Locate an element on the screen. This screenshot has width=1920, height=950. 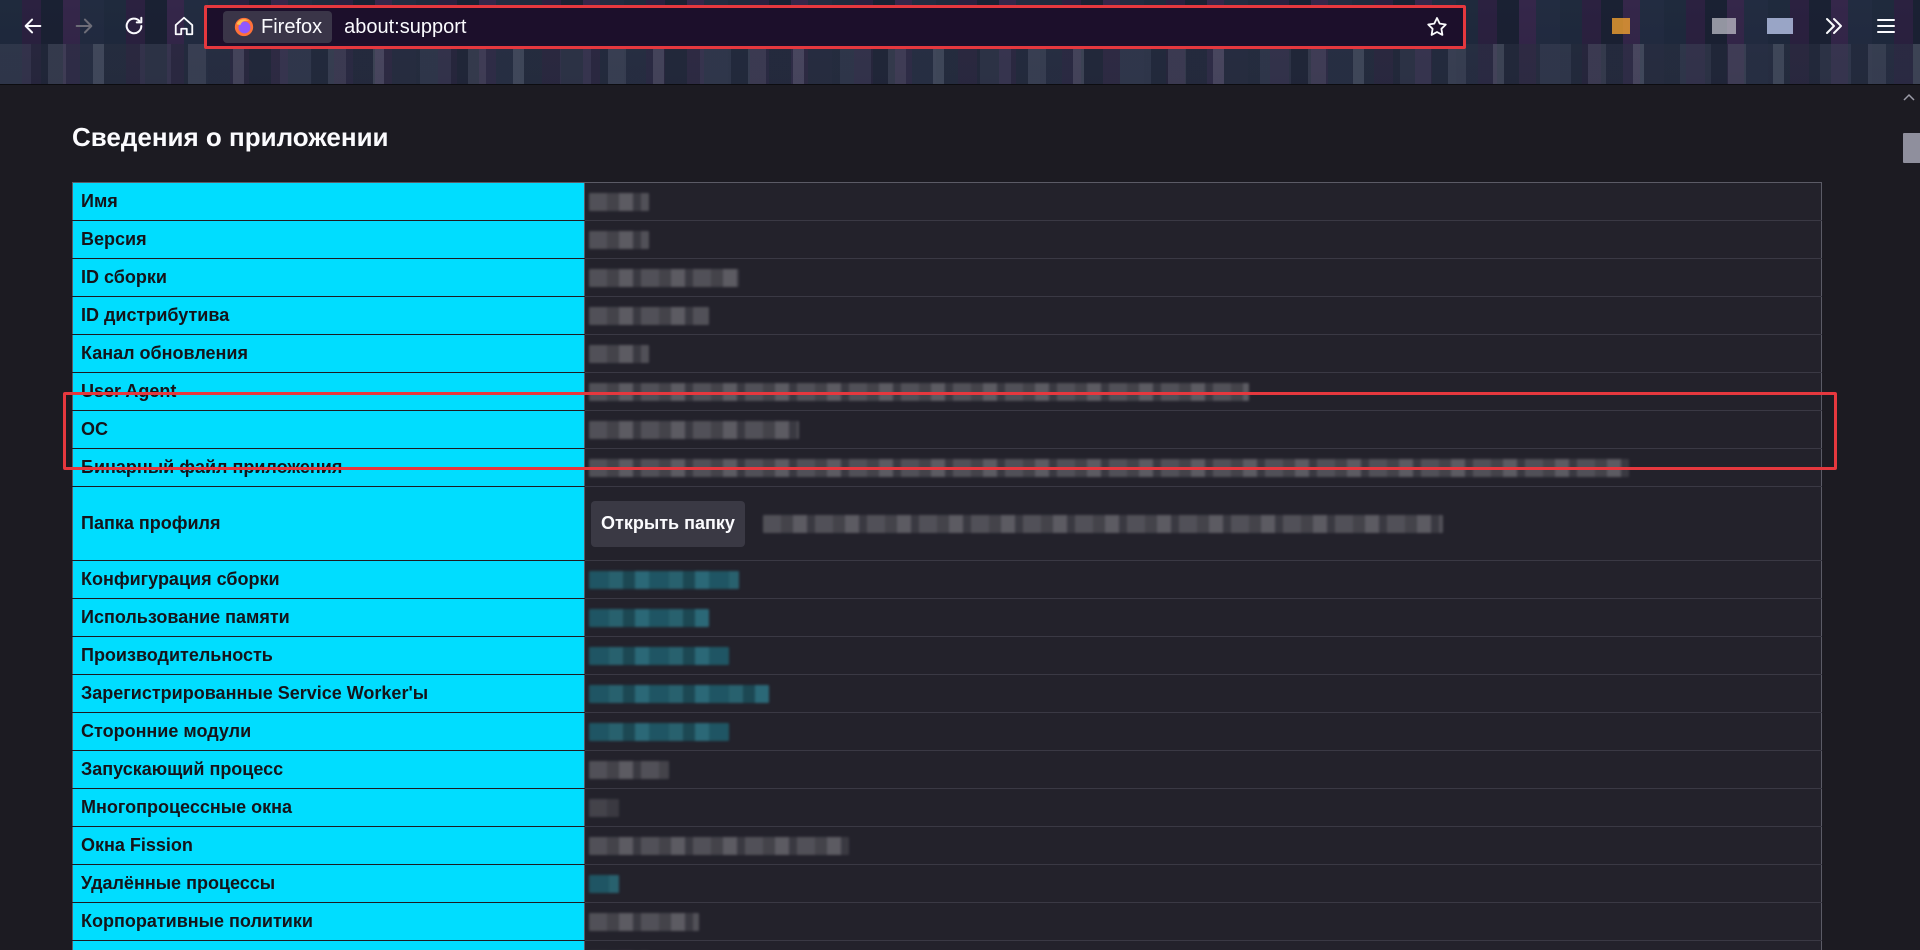
row-value: Открыть папку is located at coordinates (1203, 523).